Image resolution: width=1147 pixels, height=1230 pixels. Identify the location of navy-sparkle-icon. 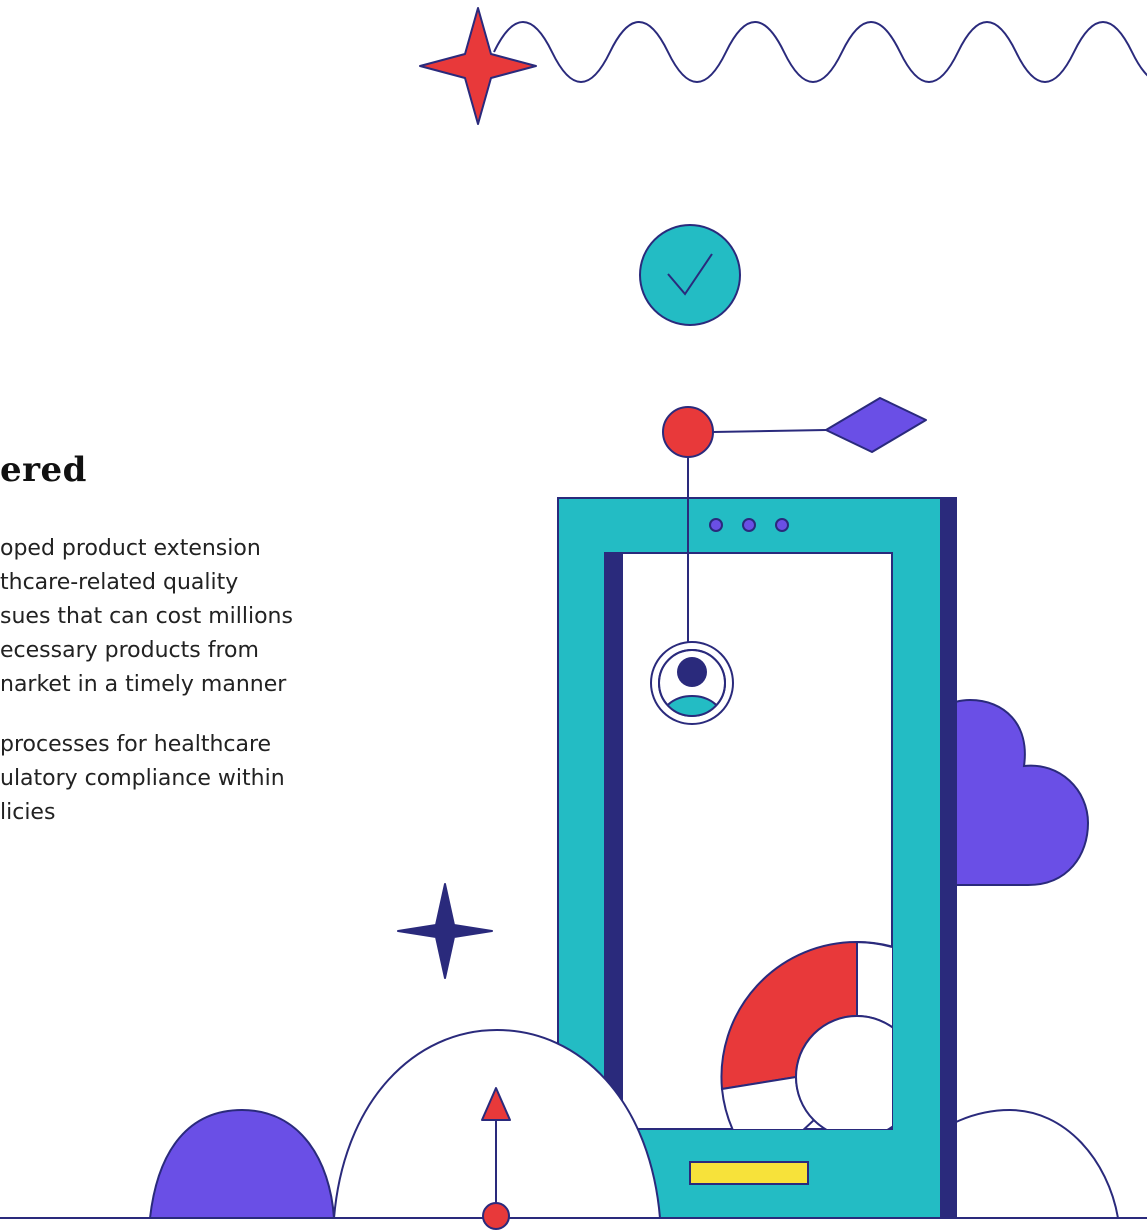
(445, 931).